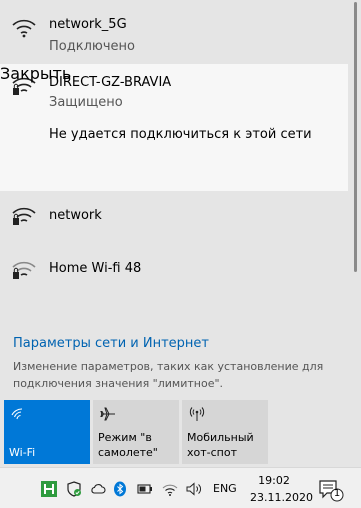  What do you see at coordinates (197, 414) in the screenshot?
I see `hotspot-icon` at bounding box center [197, 414].